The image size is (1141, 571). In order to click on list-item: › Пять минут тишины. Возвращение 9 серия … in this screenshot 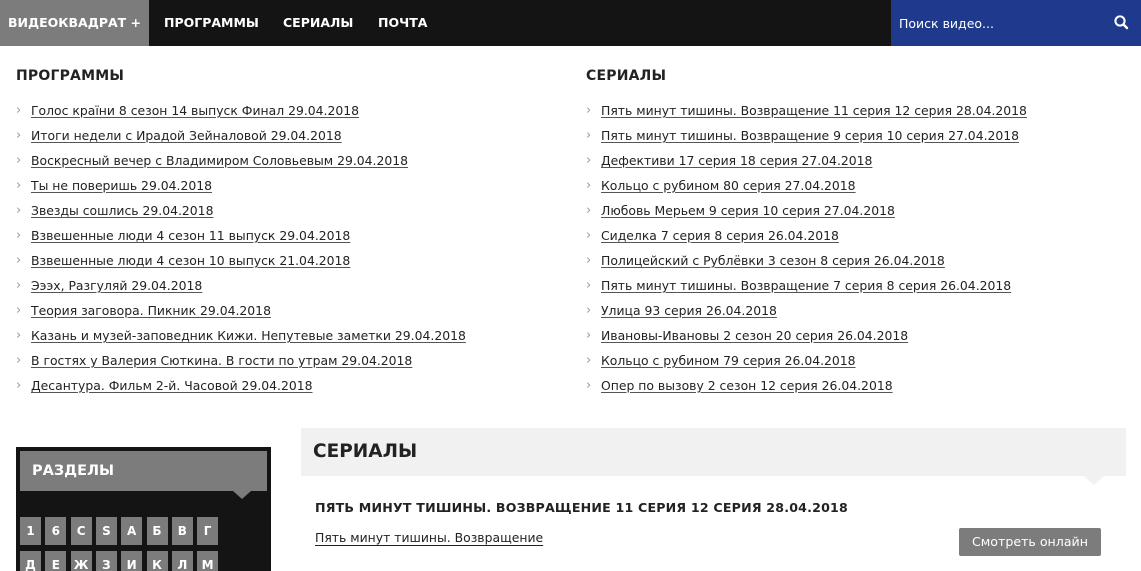, I will do `click(806, 135)`.